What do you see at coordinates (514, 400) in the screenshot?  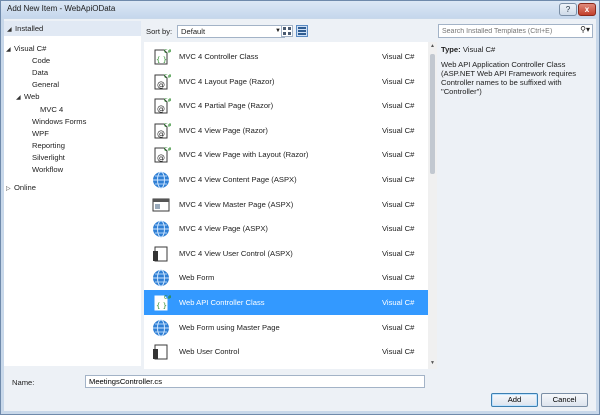 I see `add-button: Add` at bounding box center [514, 400].